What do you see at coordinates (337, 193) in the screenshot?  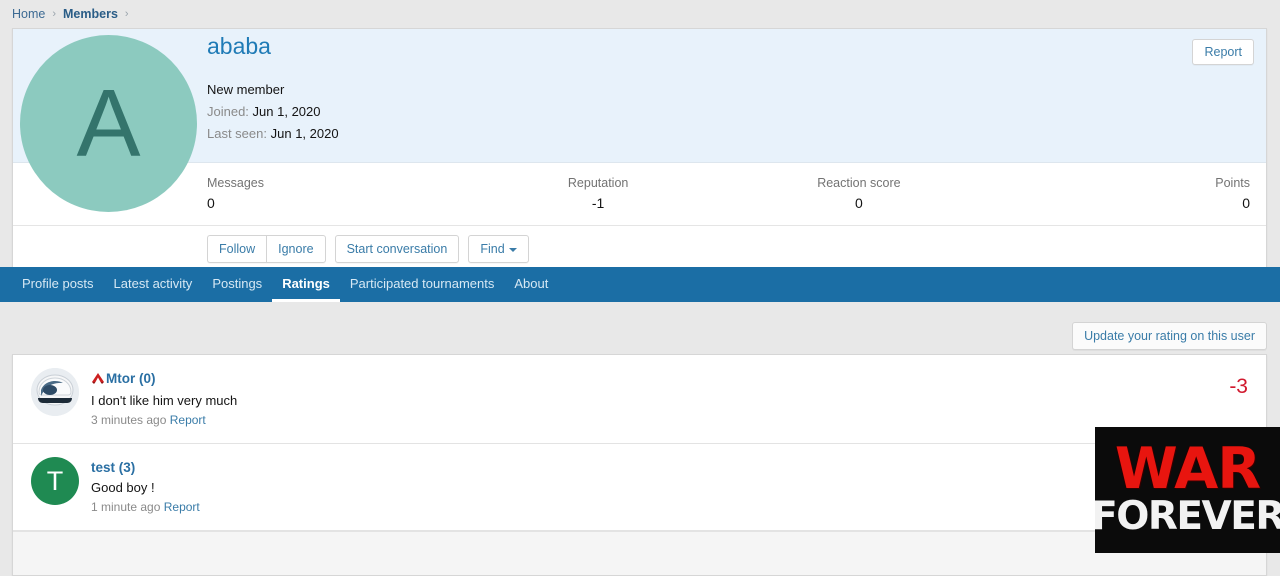 I see `stat-messages: Messages 0` at bounding box center [337, 193].